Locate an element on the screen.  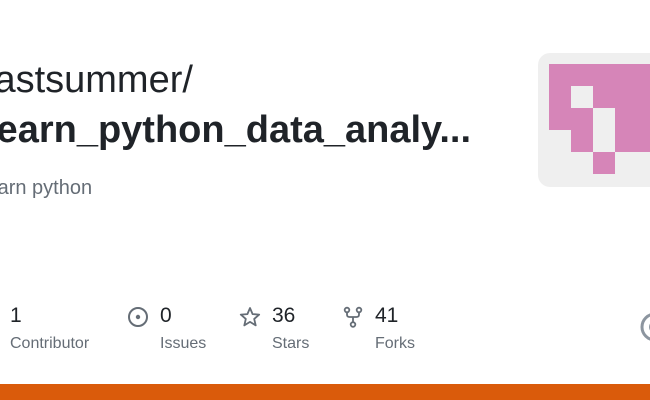
issues-count: 0 is located at coordinates (166, 315).